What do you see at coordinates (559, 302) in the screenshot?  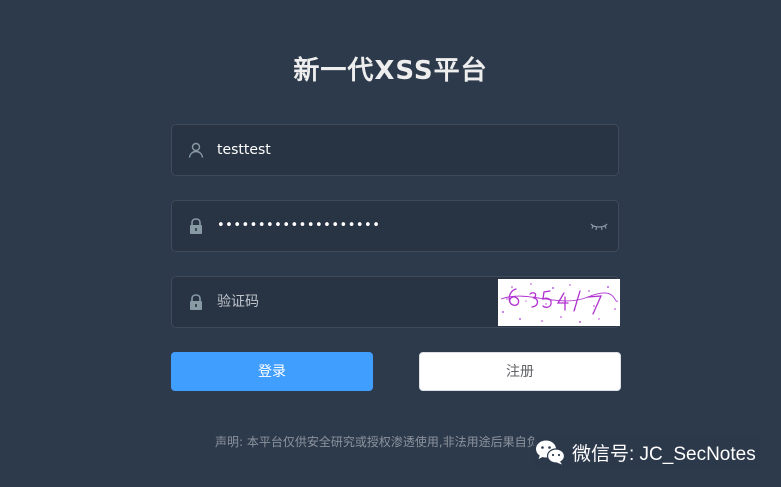 I see `captcha-image` at bounding box center [559, 302].